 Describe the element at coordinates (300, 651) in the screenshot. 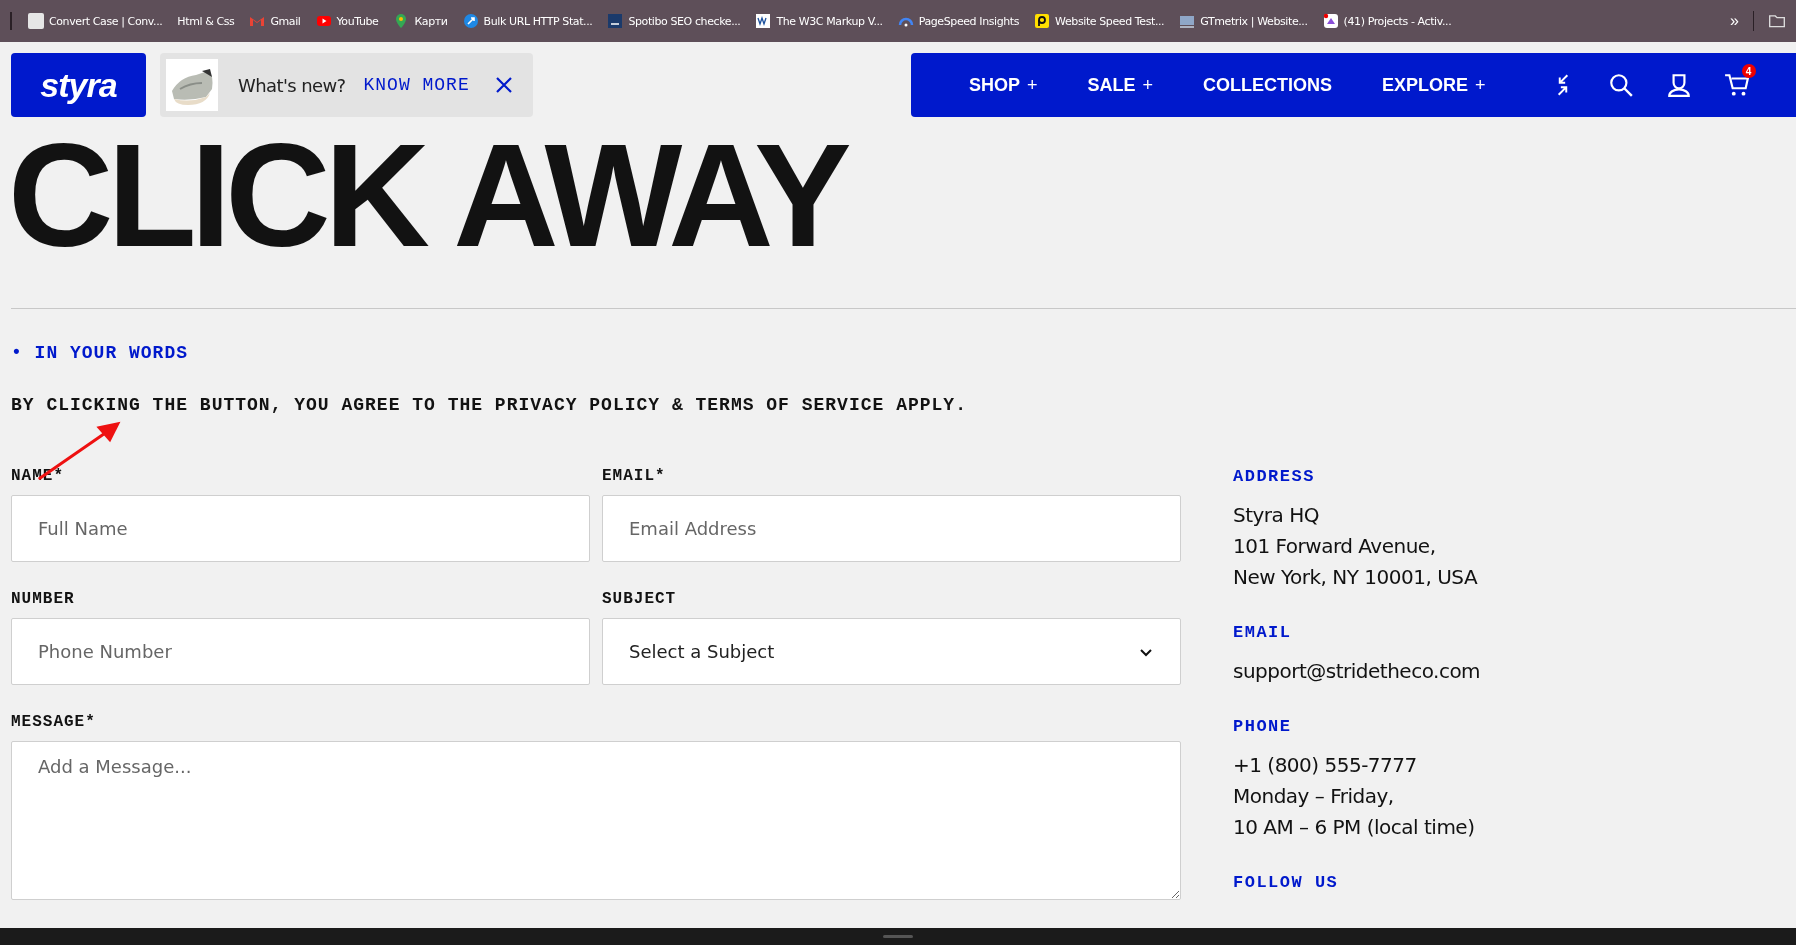

I see `input-field: Phone Number` at that location.